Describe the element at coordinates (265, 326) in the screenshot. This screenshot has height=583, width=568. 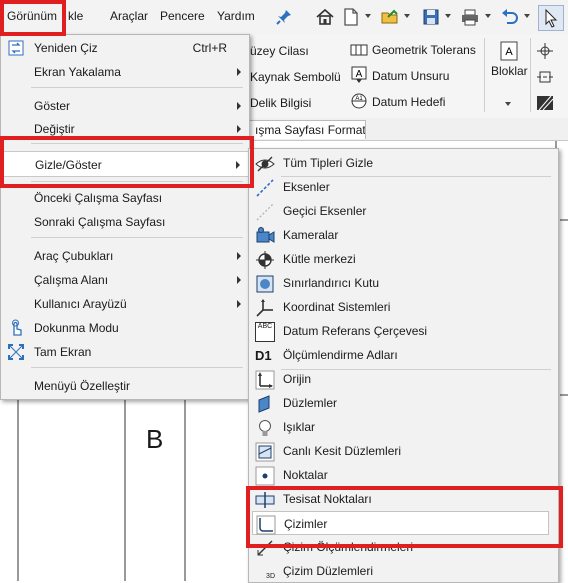
I see `icon-label: ABC` at that location.